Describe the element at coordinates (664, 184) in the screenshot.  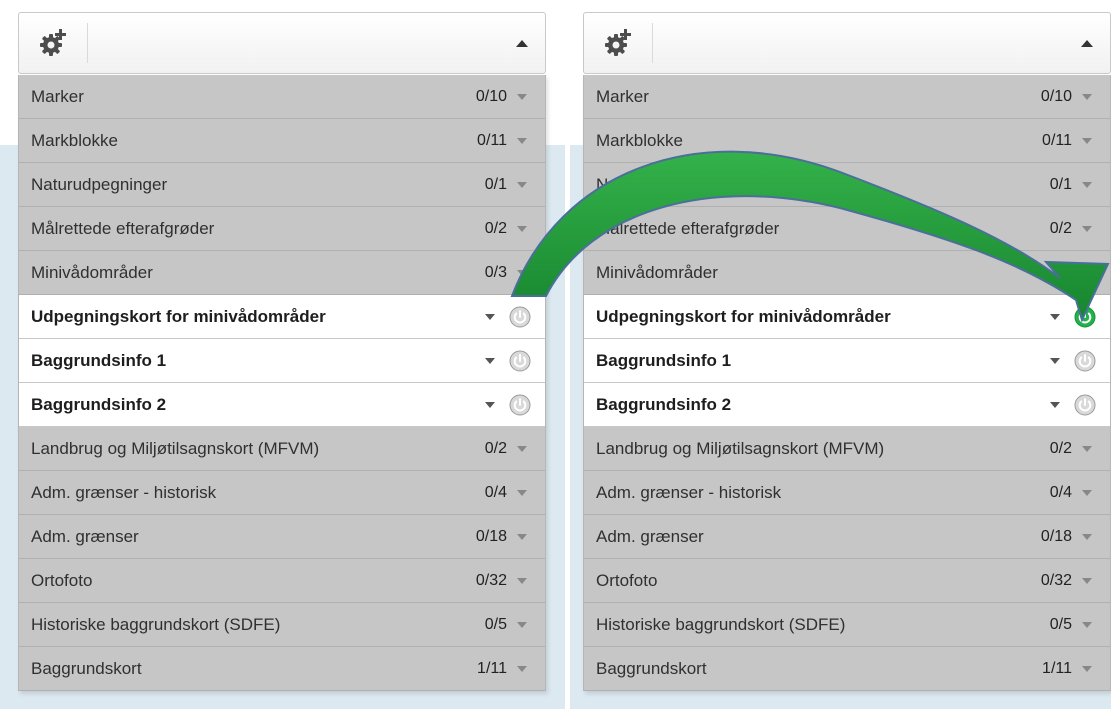
I see `row-label: Naturudpegninger` at that location.